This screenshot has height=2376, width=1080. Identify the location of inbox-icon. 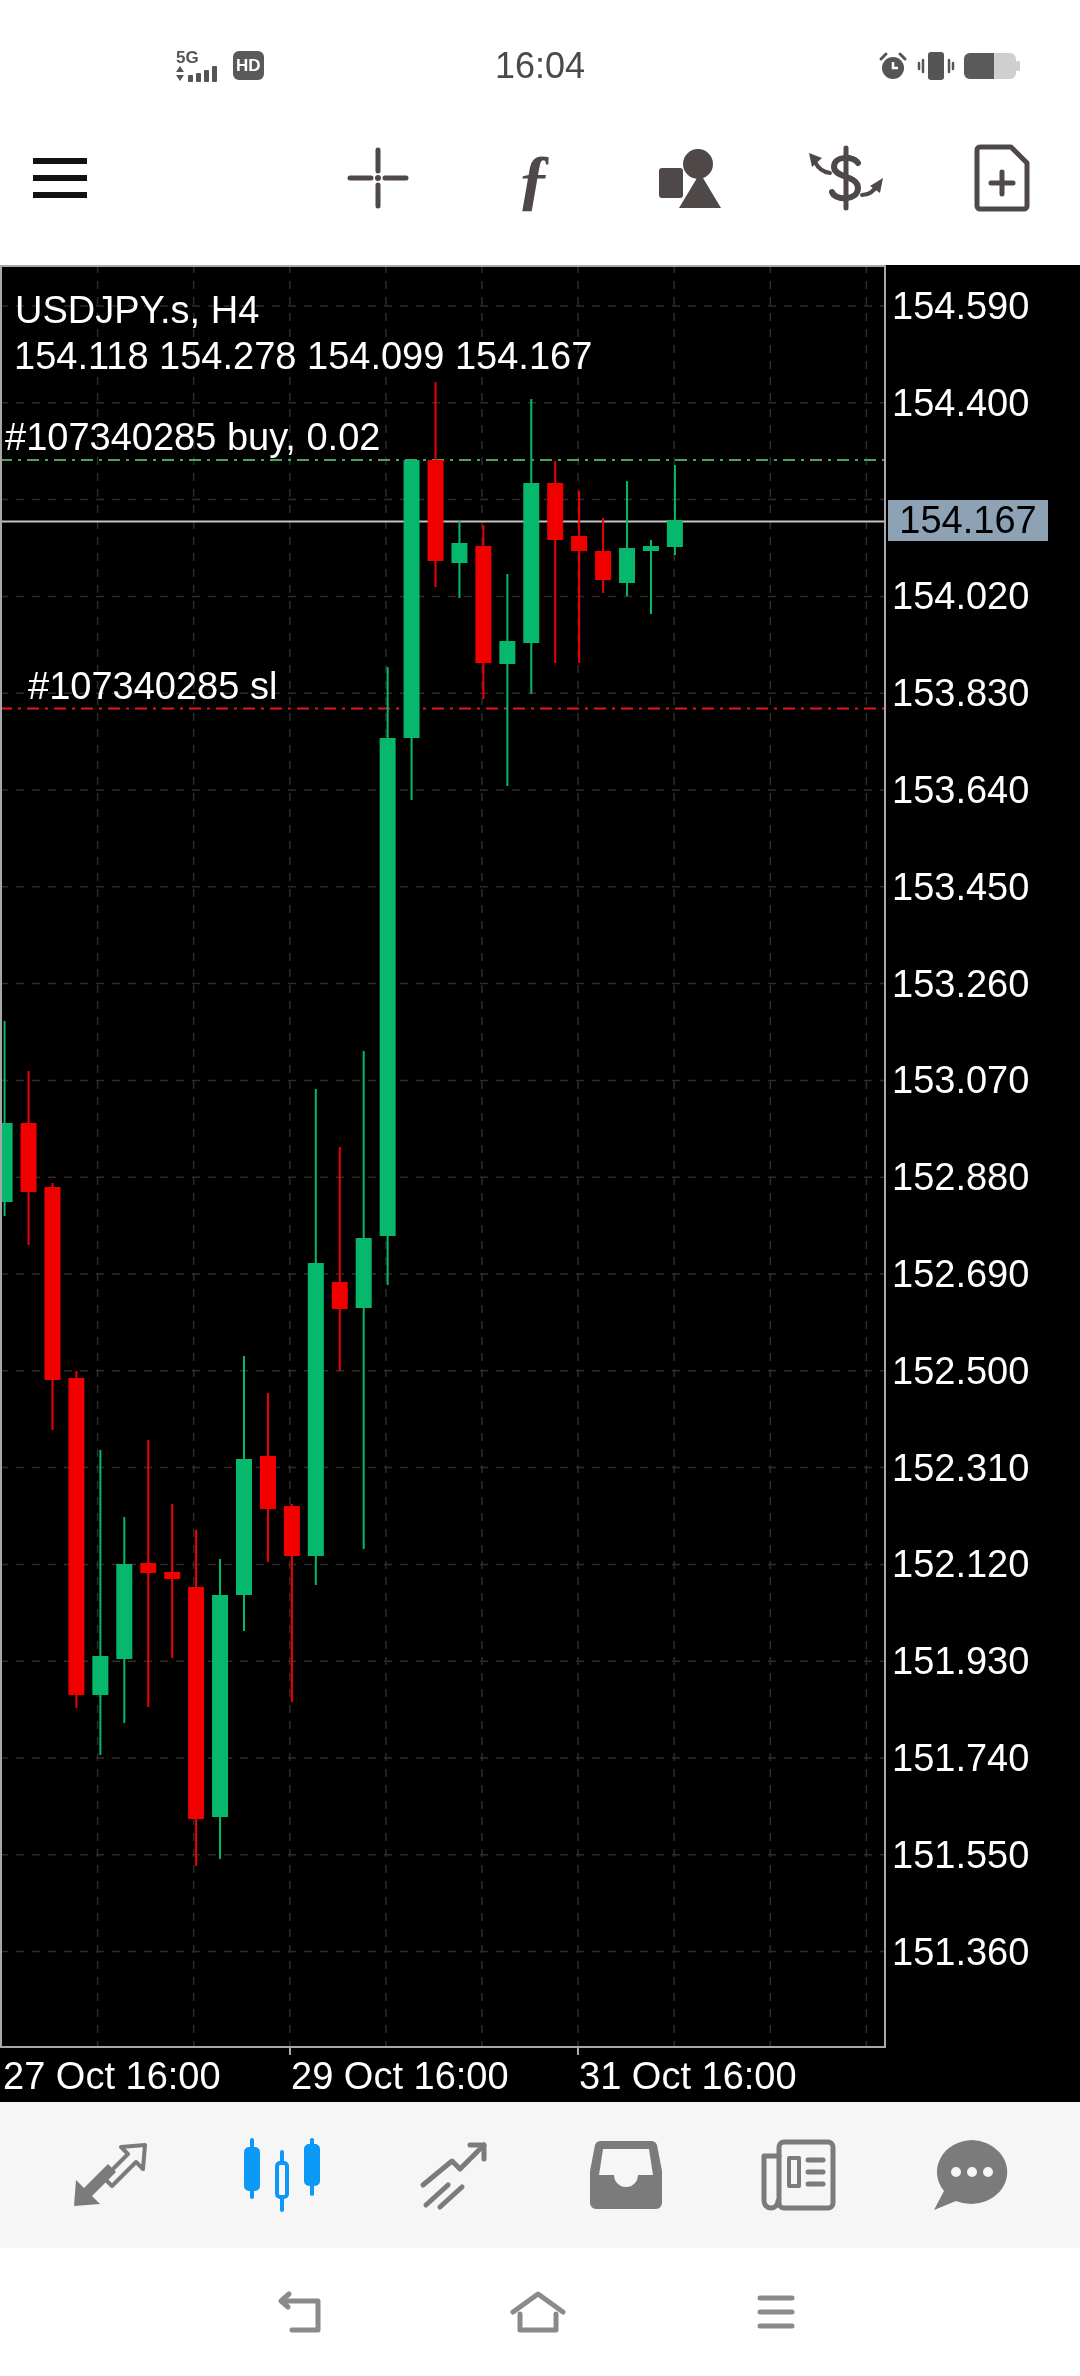
(626, 2175).